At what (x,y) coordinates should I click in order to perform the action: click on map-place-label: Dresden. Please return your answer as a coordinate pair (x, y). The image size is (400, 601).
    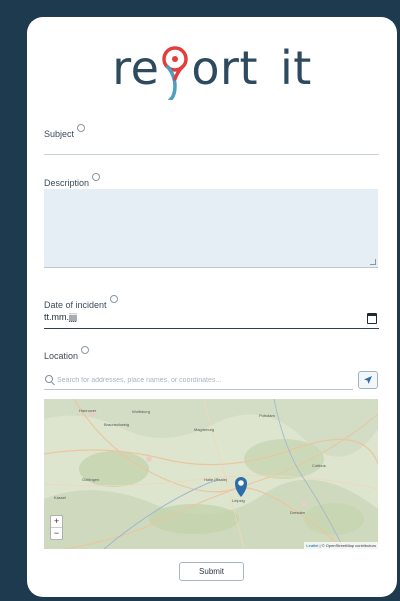
    Looking at the image, I should click on (297, 512).